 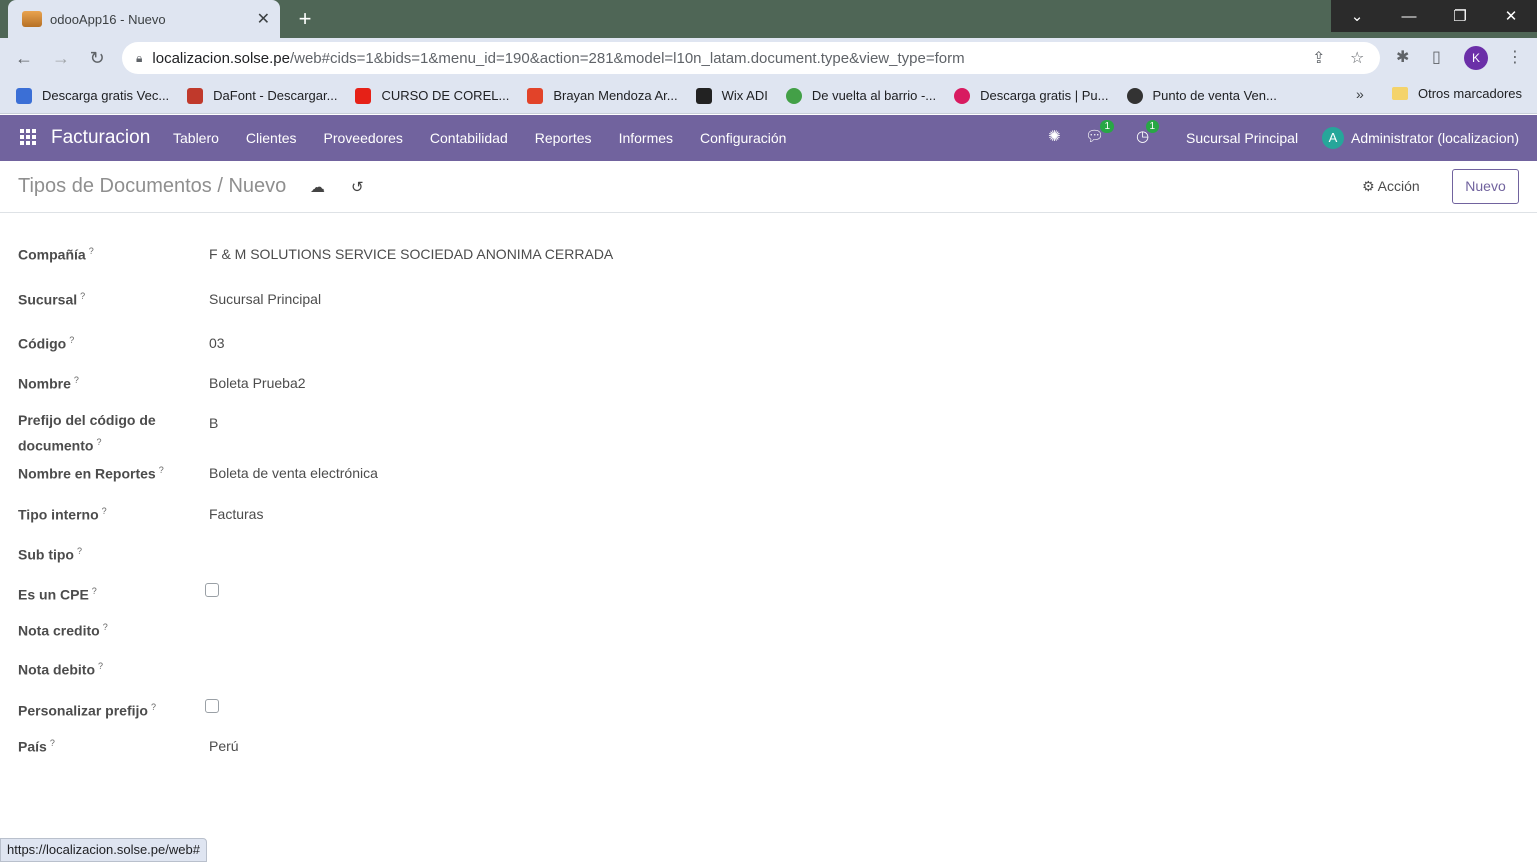 What do you see at coordinates (1436, 57) in the screenshot?
I see `side-panel-icon: ▯` at bounding box center [1436, 57].